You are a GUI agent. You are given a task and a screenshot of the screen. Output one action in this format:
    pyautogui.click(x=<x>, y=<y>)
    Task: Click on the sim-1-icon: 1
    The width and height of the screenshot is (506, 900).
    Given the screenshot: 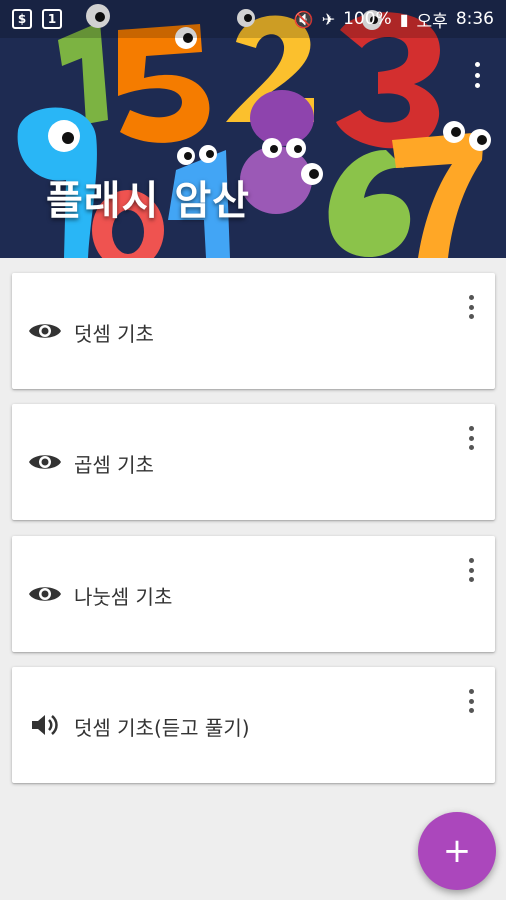 What is the action you would take?
    pyautogui.click(x=52, y=19)
    